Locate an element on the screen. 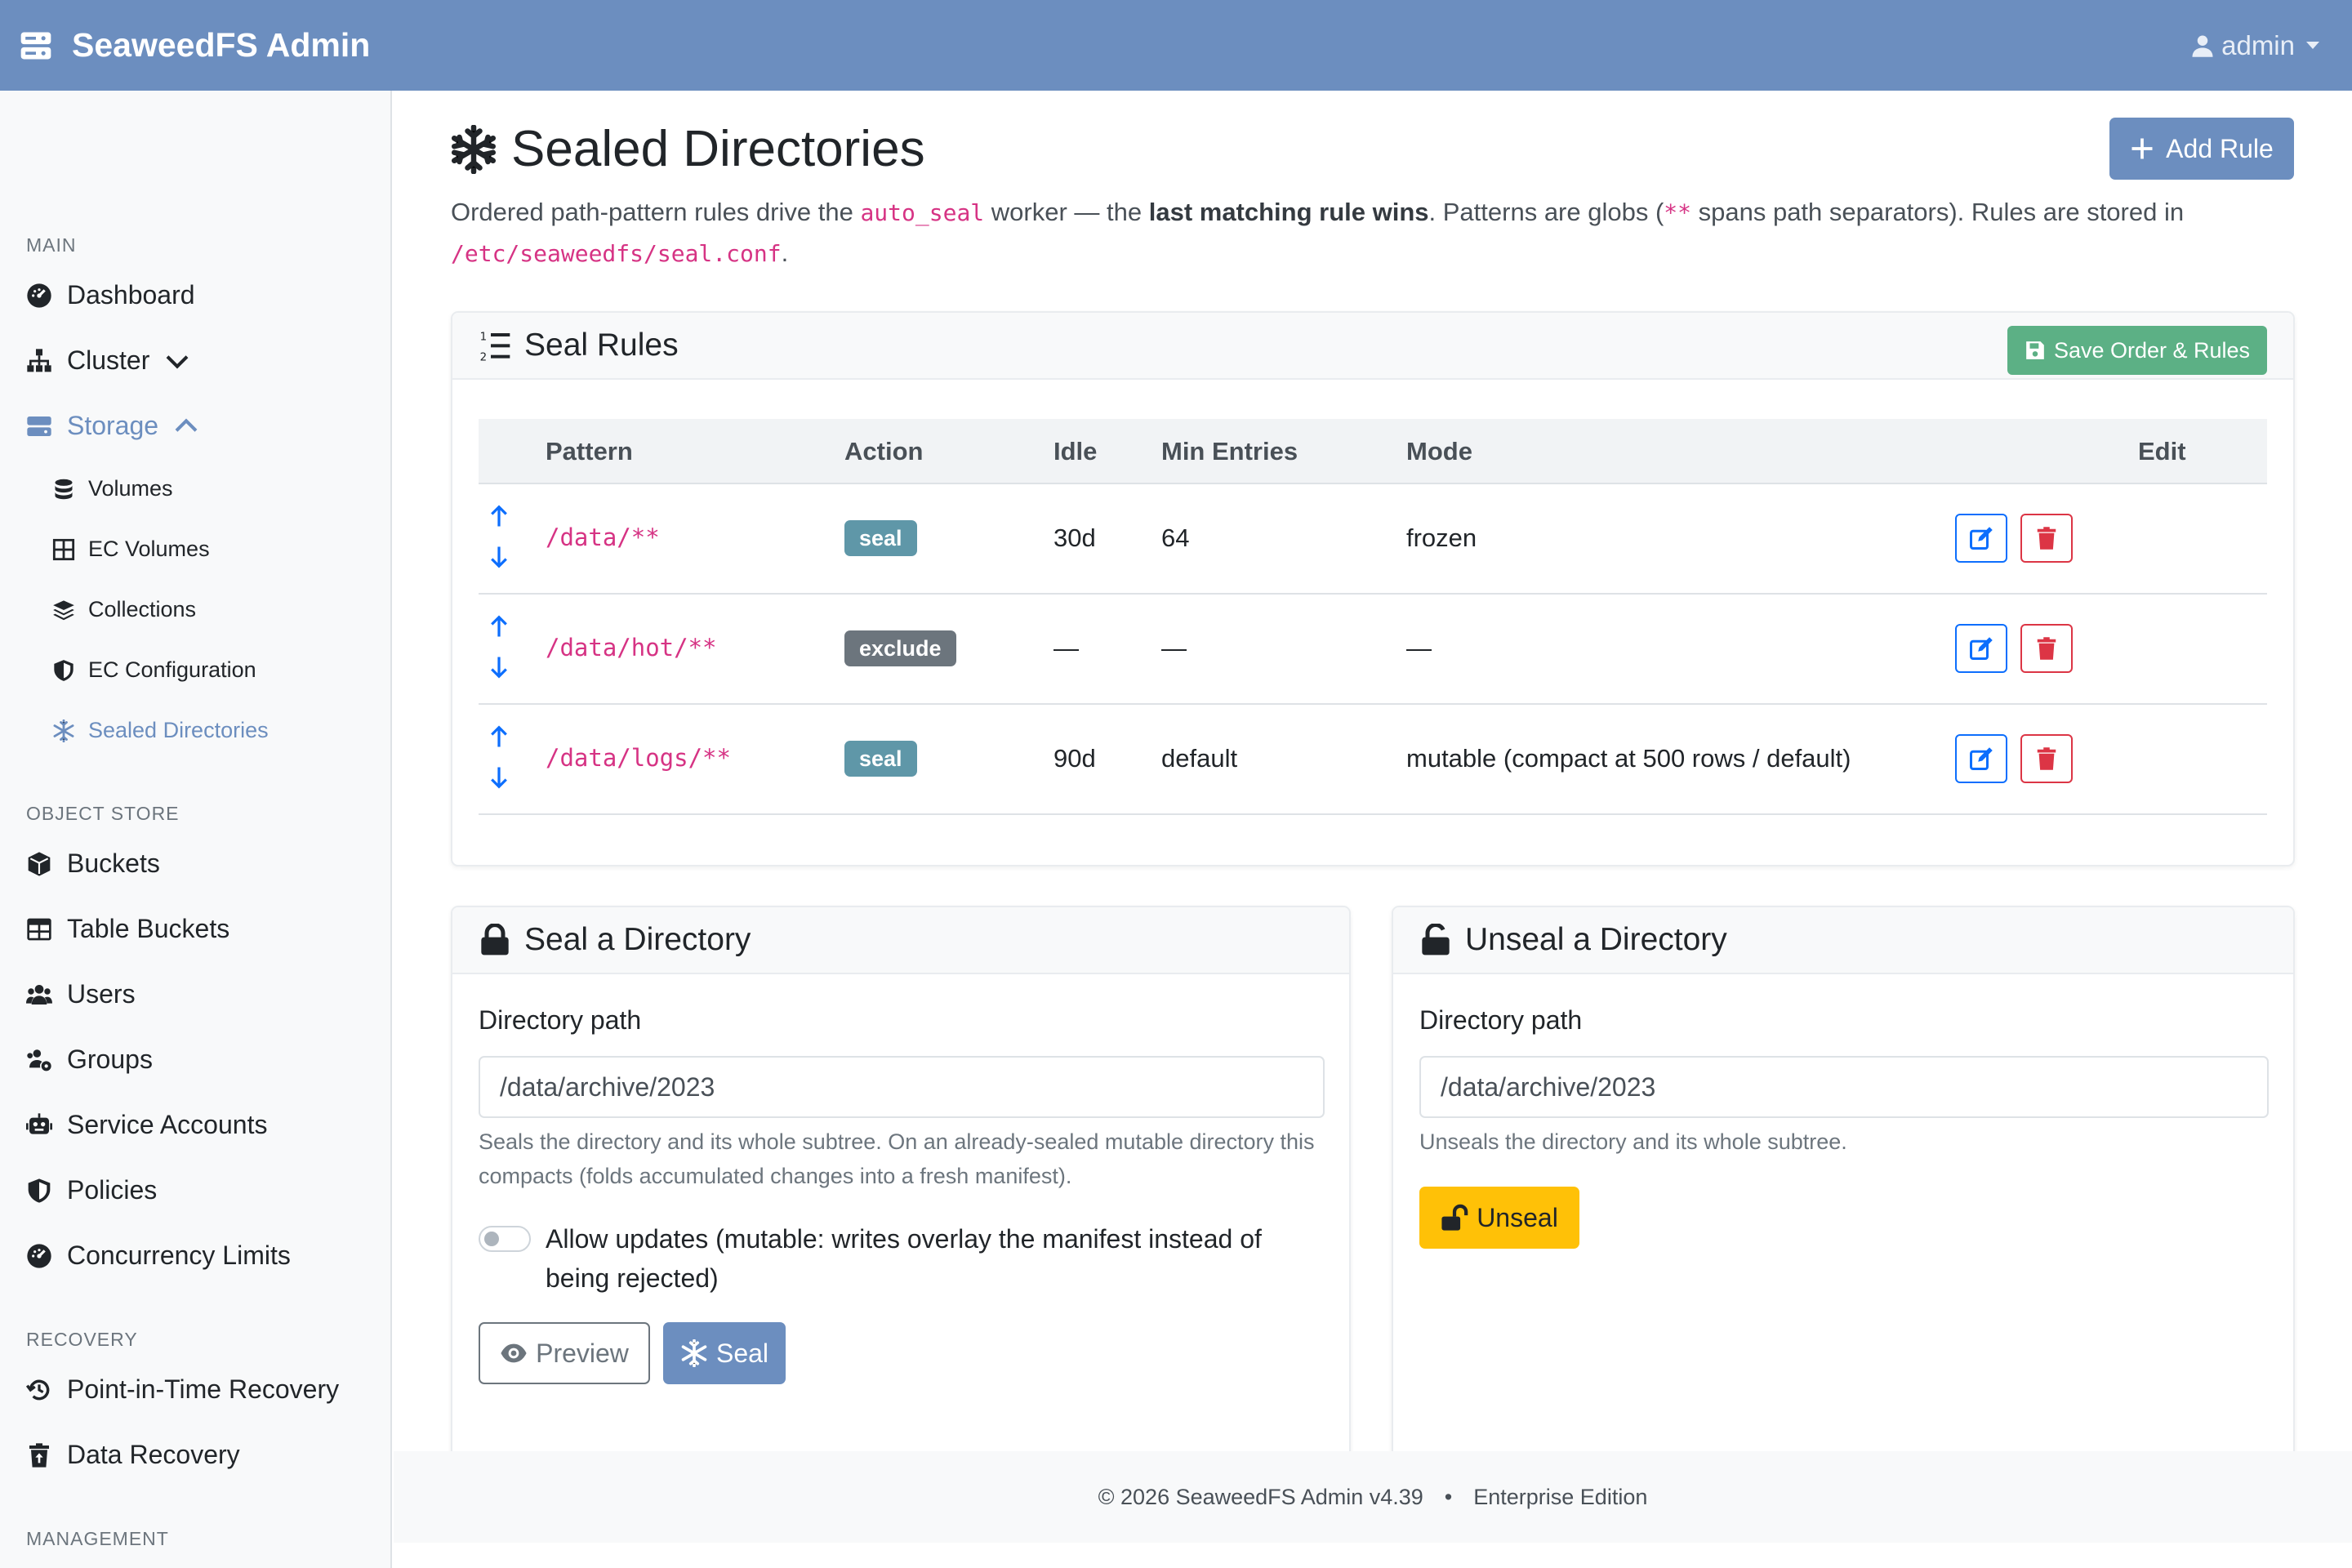  intro-bold: last matching rule wins is located at coordinates (1288, 212).